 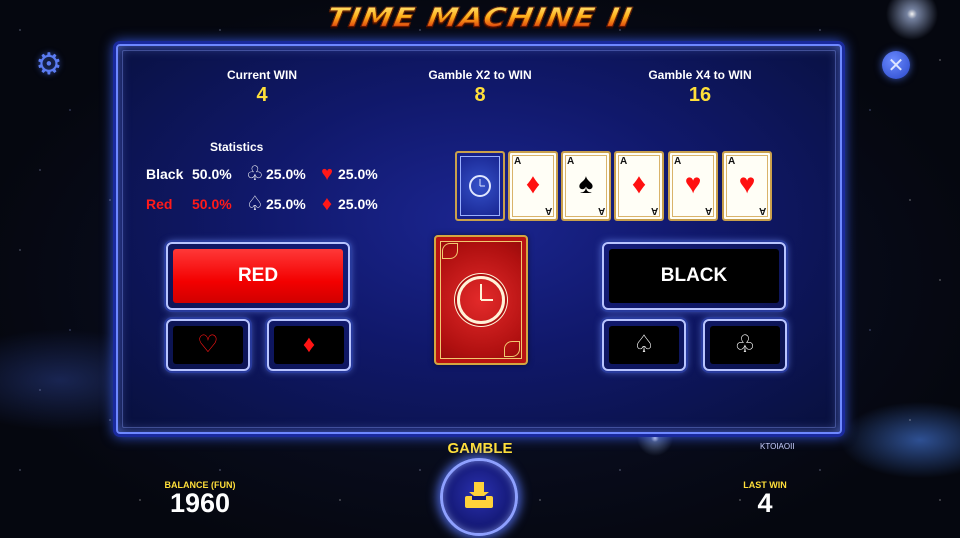 What do you see at coordinates (255, 174) in the screenshot?
I see `clubs-icon: ♧` at bounding box center [255, 174].